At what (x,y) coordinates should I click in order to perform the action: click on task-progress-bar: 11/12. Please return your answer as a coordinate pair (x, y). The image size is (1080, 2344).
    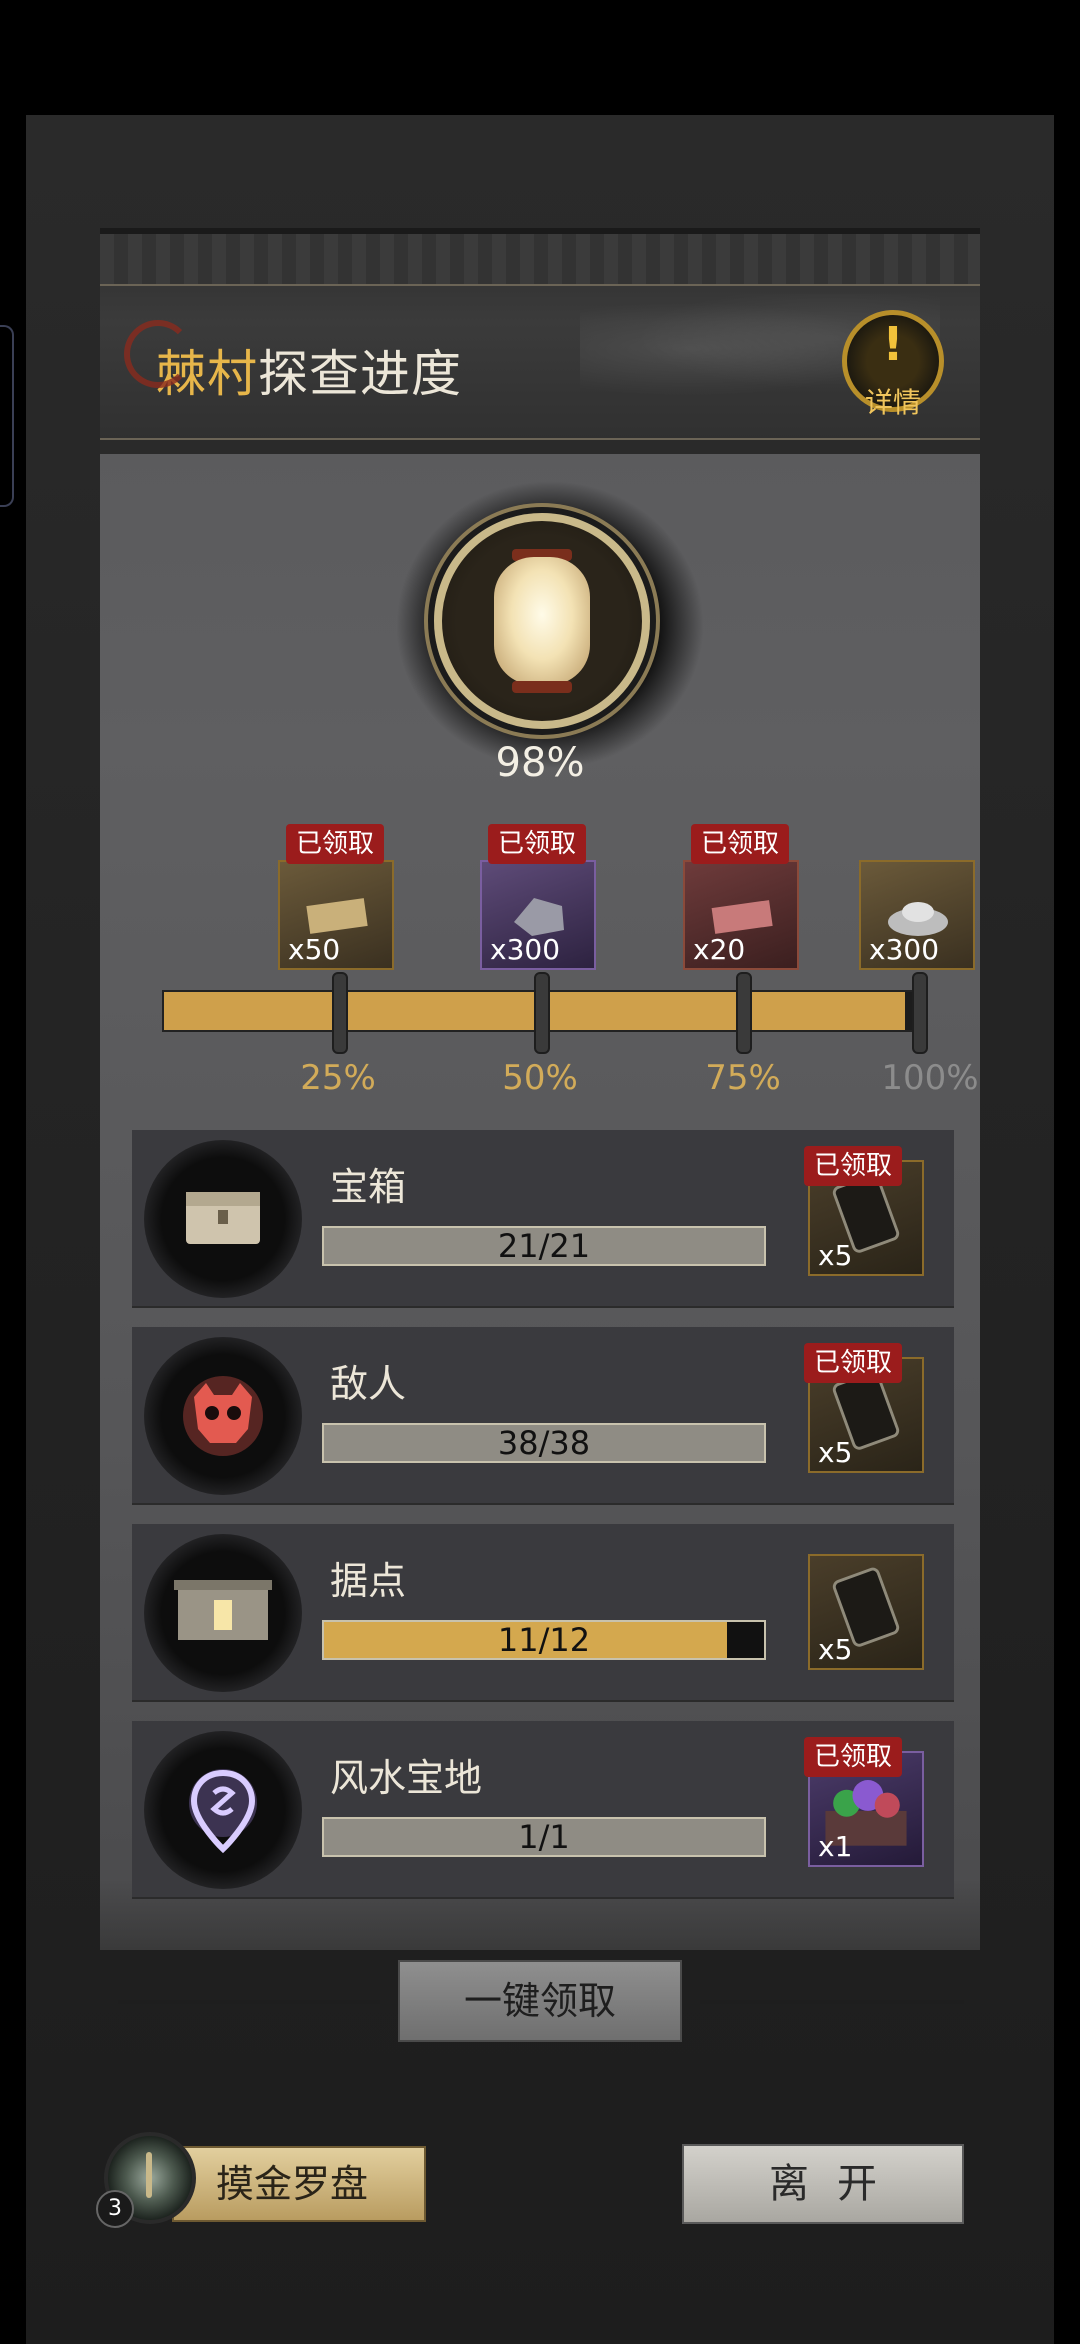
    Looking at the image, I should click on (544, 1640).